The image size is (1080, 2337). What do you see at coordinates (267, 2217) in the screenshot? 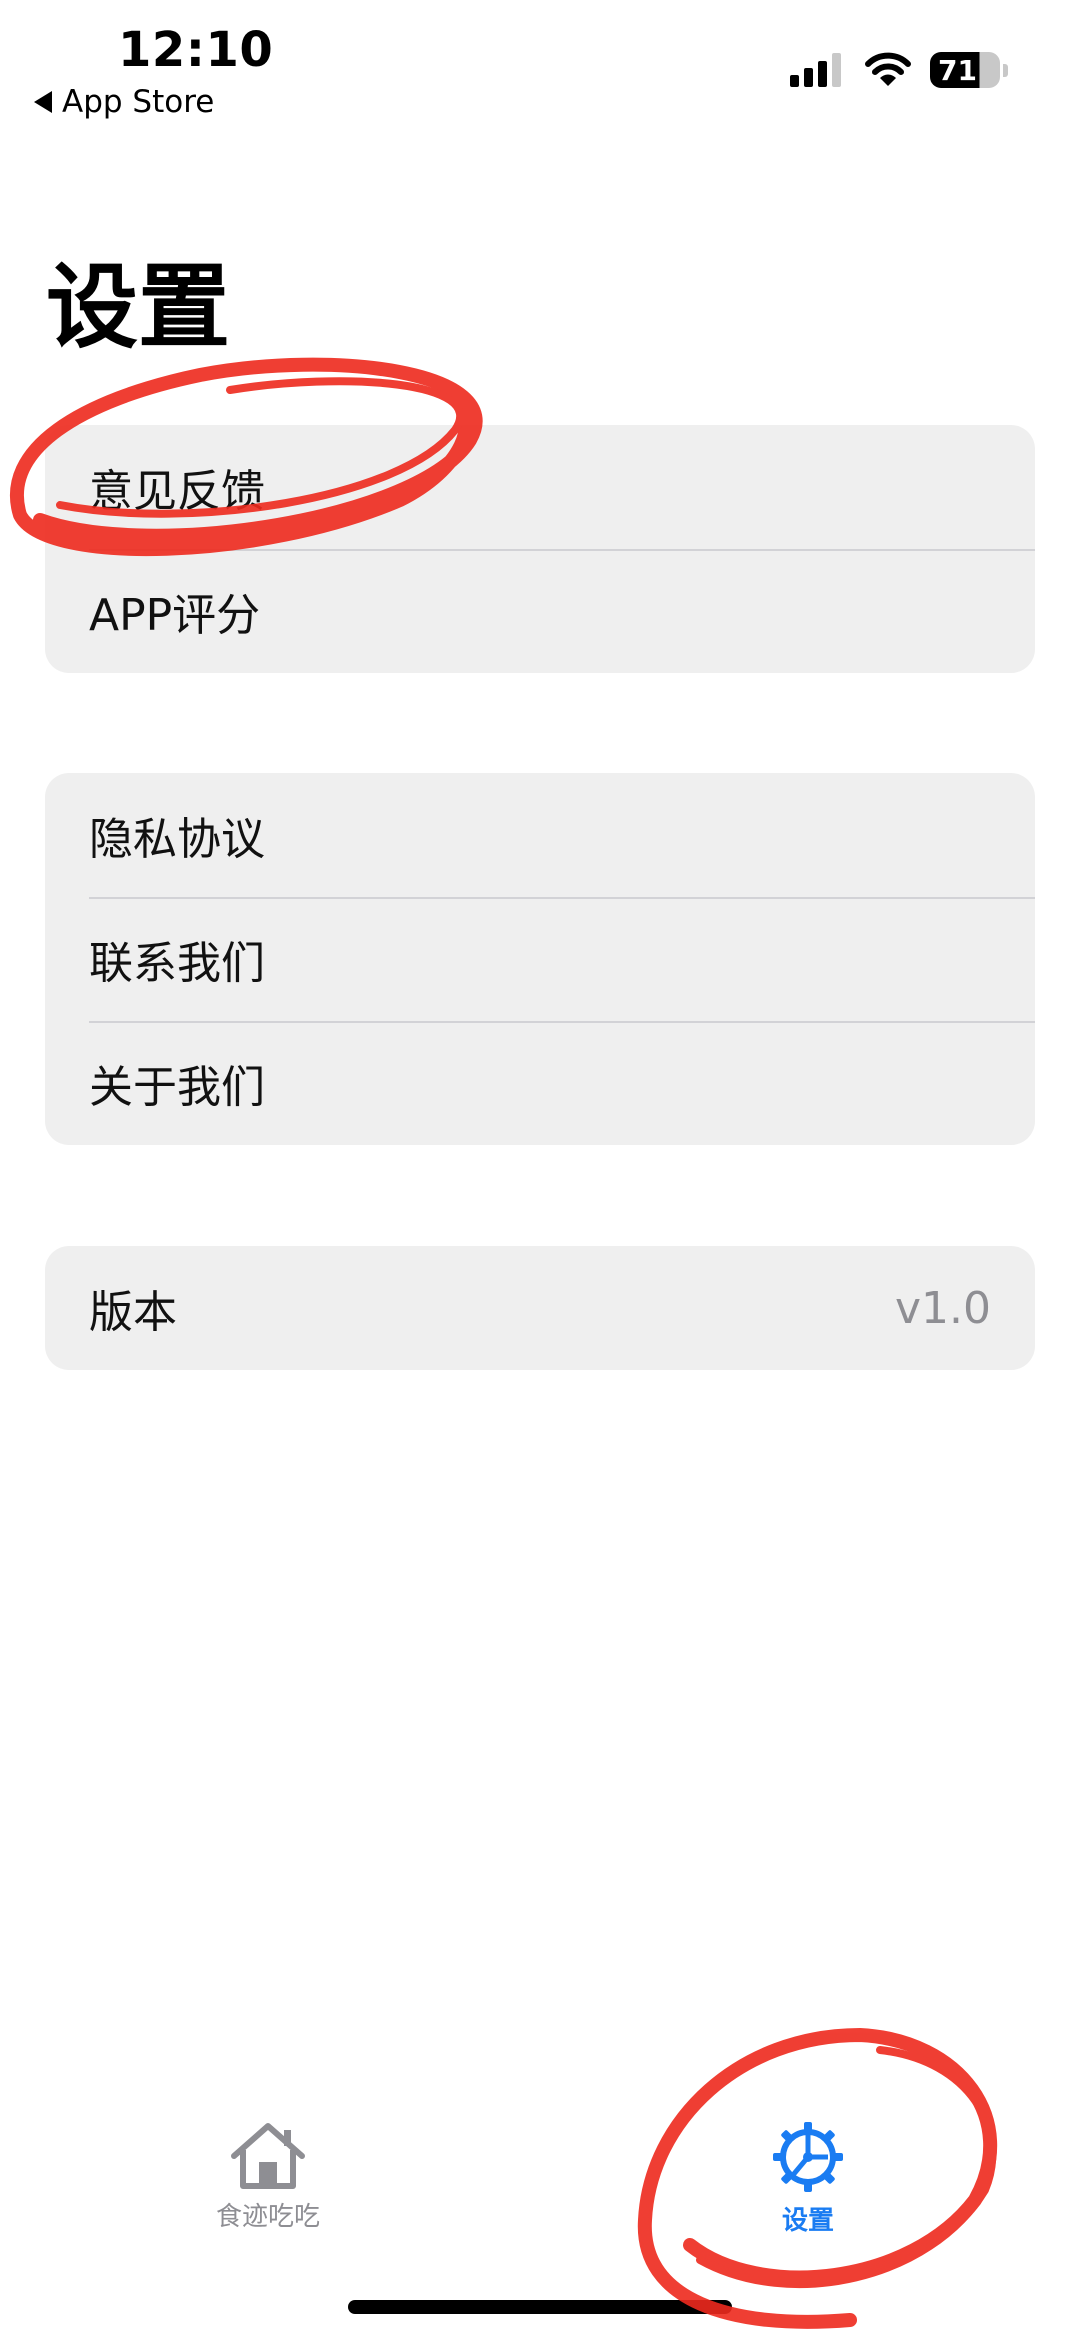
I see `tab-label: 食迹吃吃` at bounding box center [267, 2217].